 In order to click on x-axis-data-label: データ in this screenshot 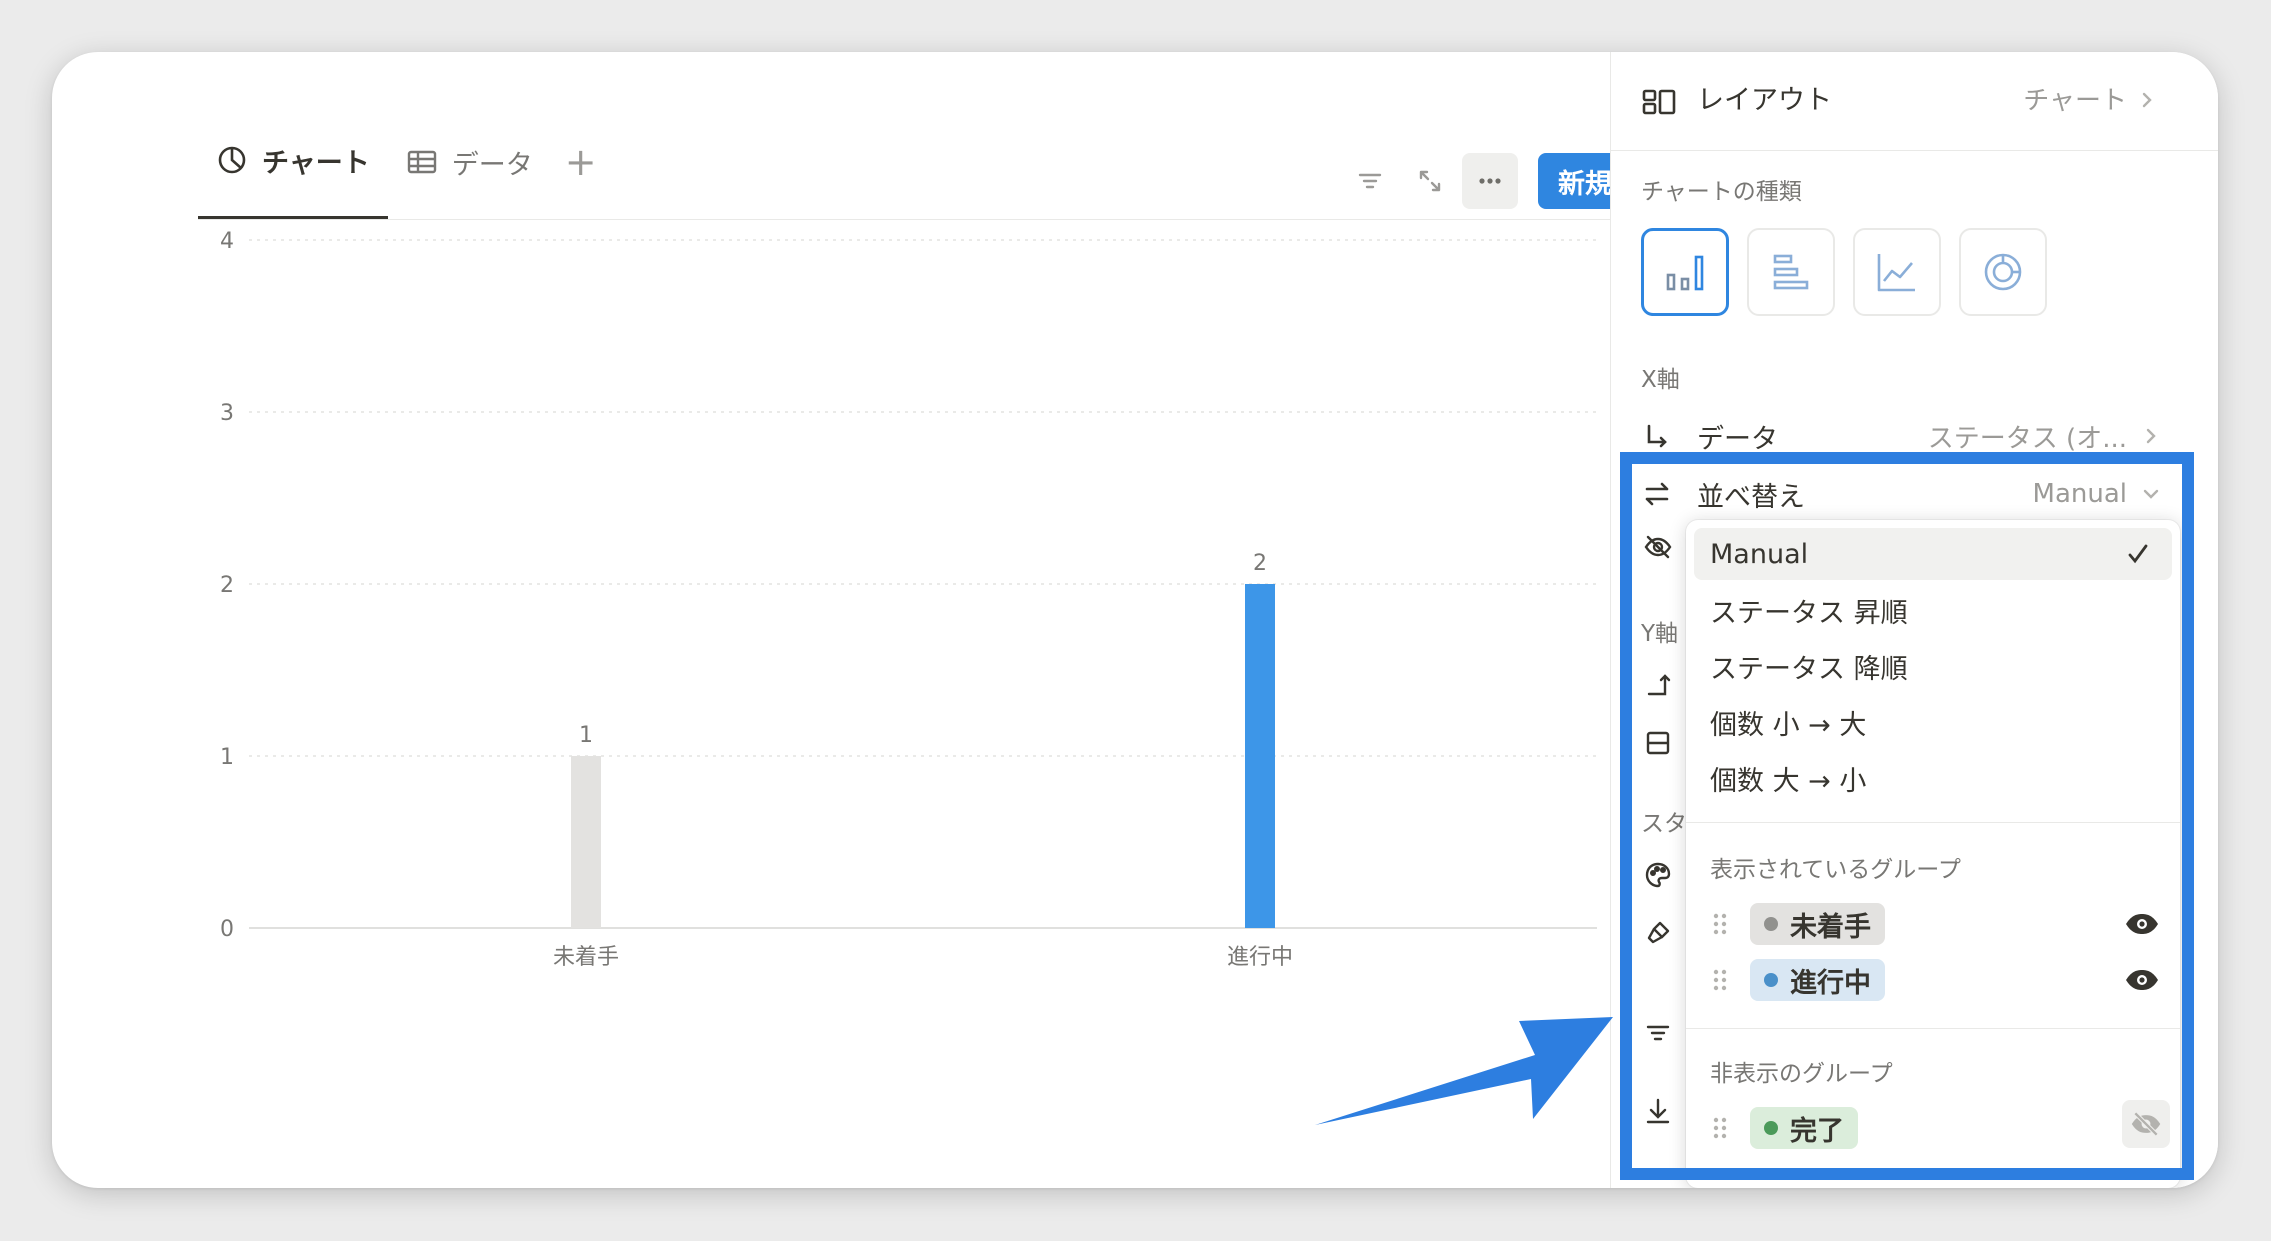, I will do `click(1737, 439)`.